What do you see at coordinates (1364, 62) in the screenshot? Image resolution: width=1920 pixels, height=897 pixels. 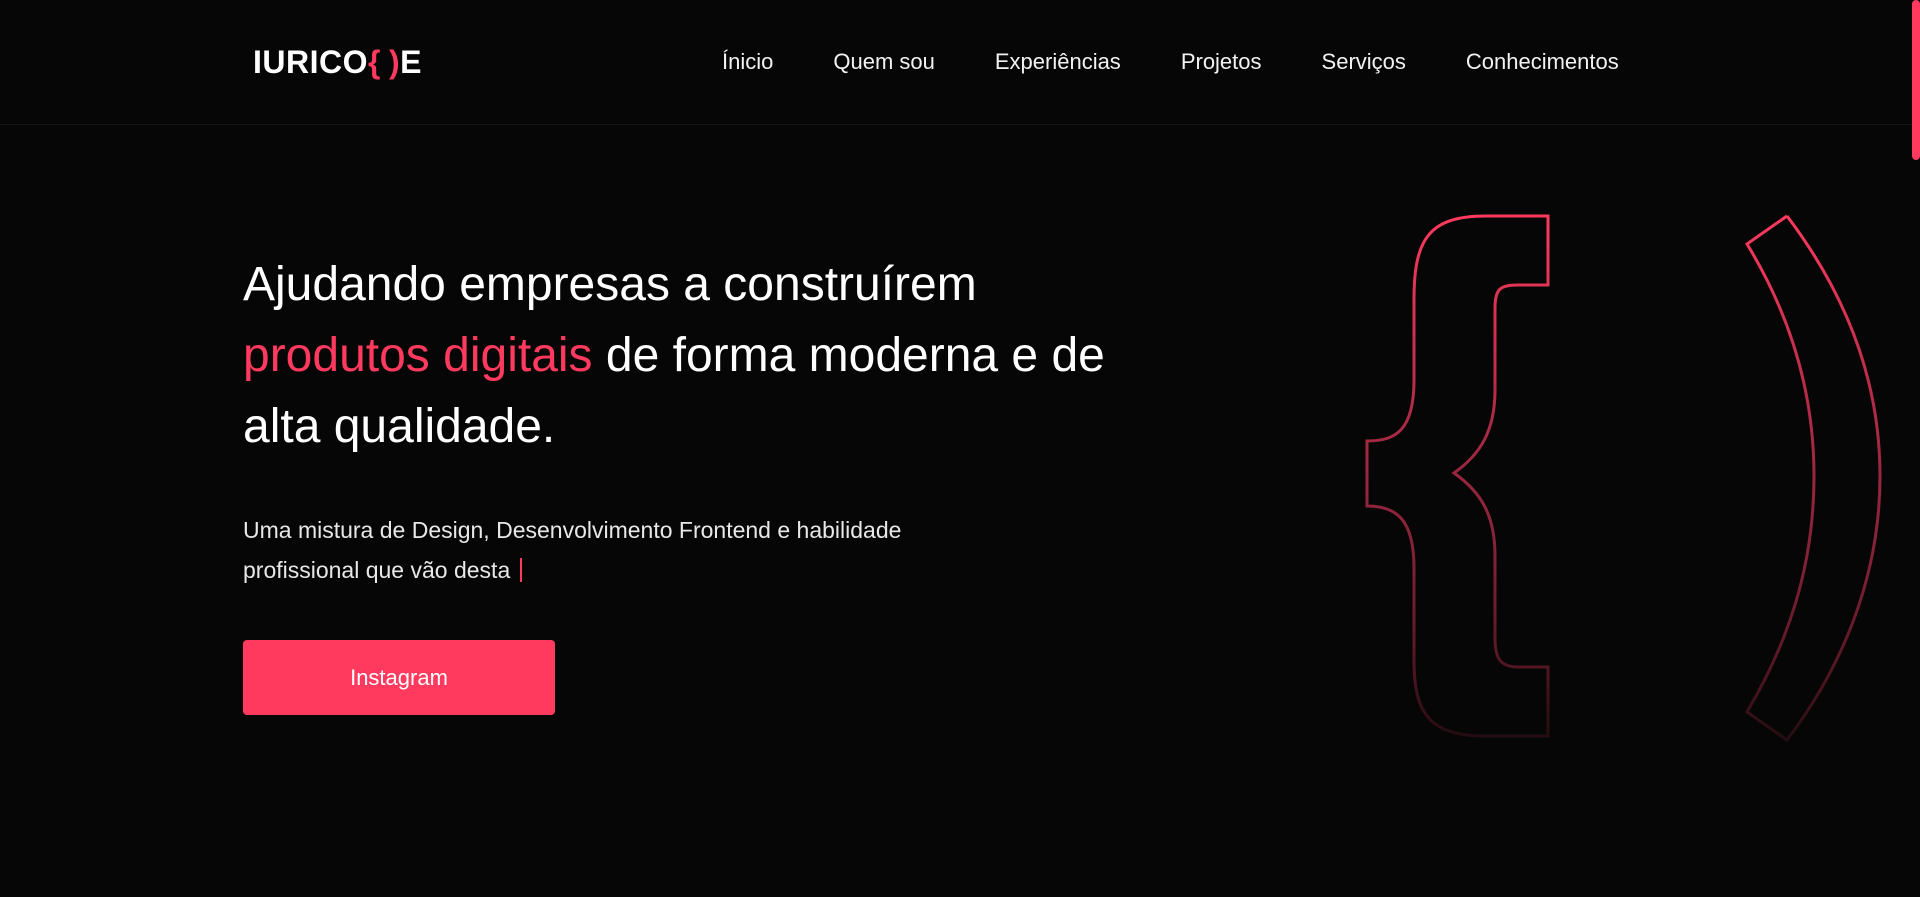 I see `nav-link-servicos: Serviços` at bounding box center [1364, 62].